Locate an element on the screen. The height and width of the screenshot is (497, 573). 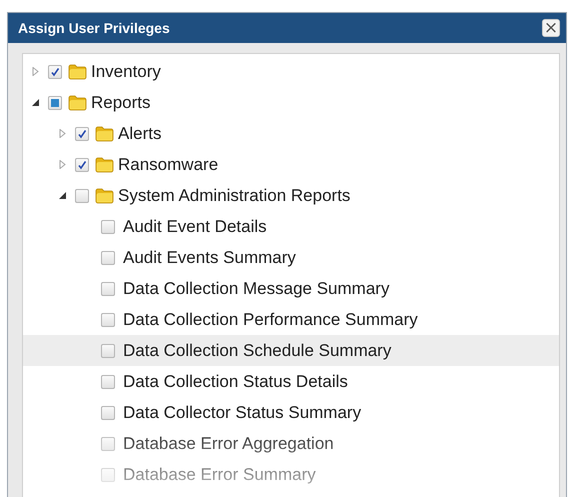
tree-label: Data Collection Status Details is located at coordinates (235, 382).